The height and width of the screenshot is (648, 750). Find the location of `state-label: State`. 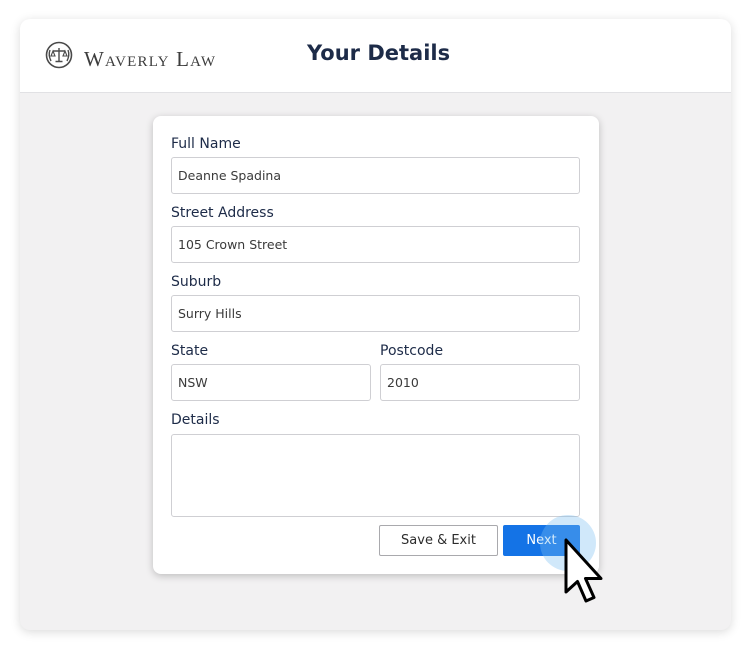

state-label: State is located at coordinates (190, 351).